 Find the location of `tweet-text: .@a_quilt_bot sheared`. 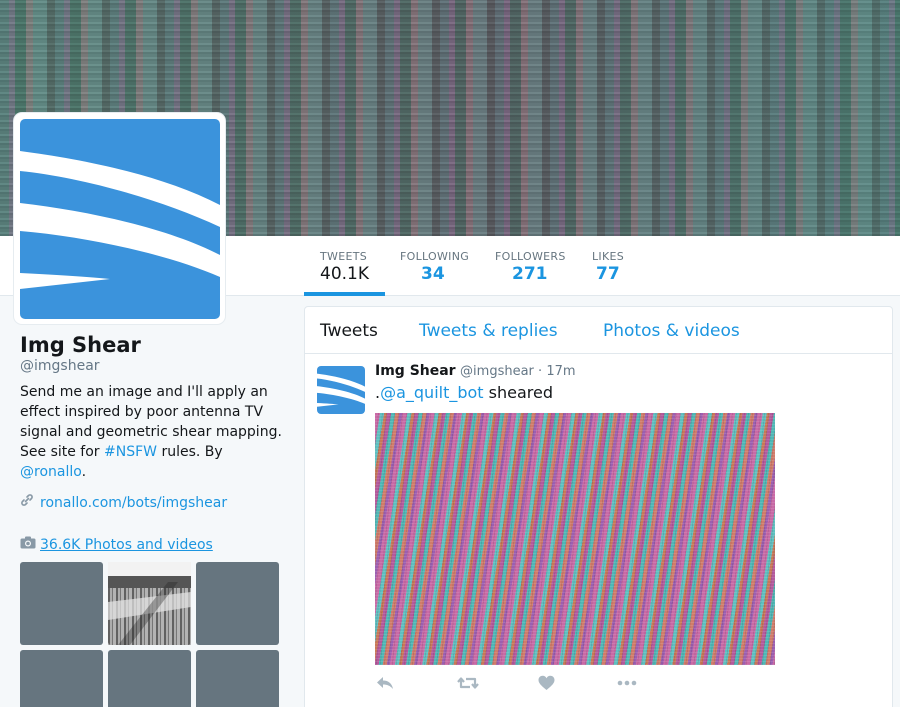

tweet-text: .@a_quilt_bot sheared is located at coordinates (464, 392).